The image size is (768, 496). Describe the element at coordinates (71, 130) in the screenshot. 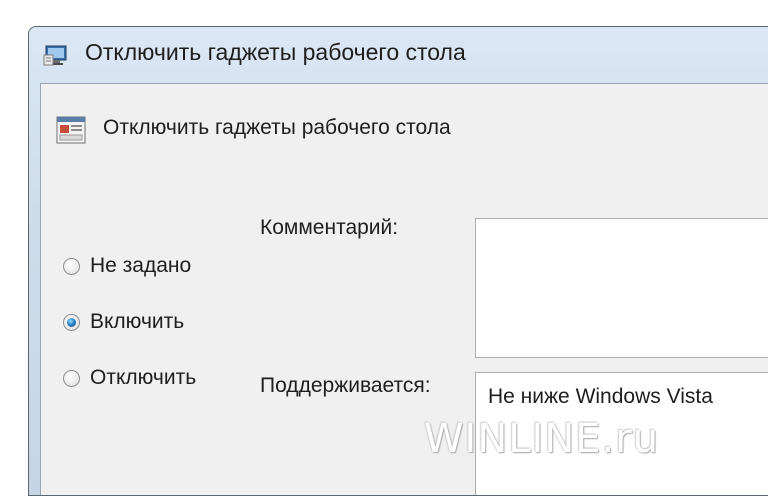

I see `policy-setting-icon` at that location.